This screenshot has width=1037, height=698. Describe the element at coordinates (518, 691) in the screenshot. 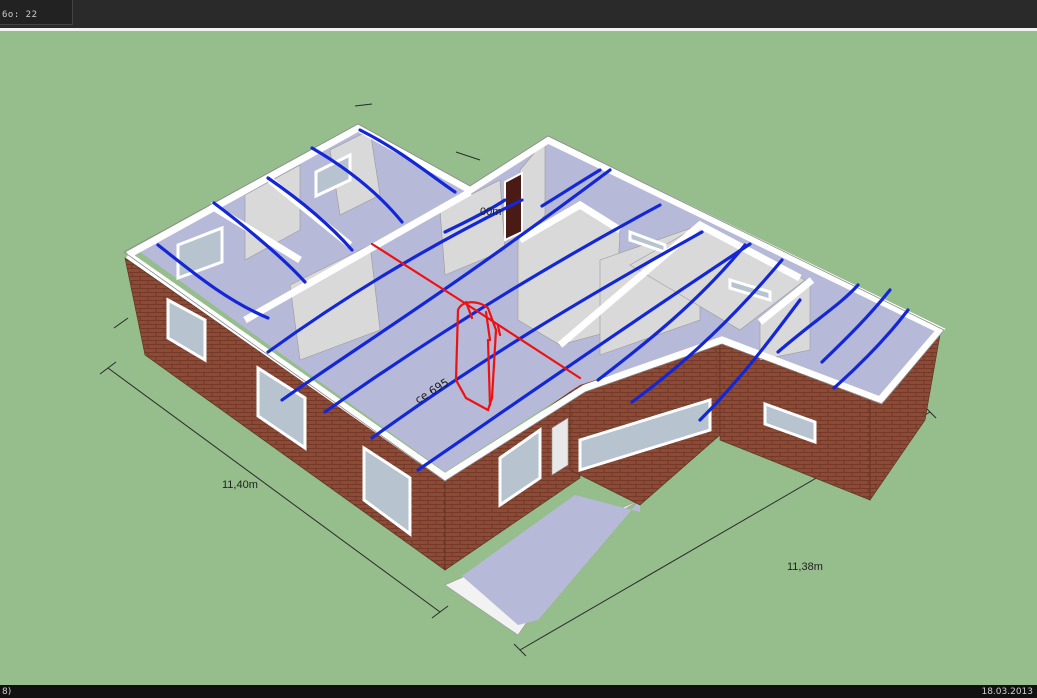

I see `status-bar: 8) 18.03.2013` at that location.